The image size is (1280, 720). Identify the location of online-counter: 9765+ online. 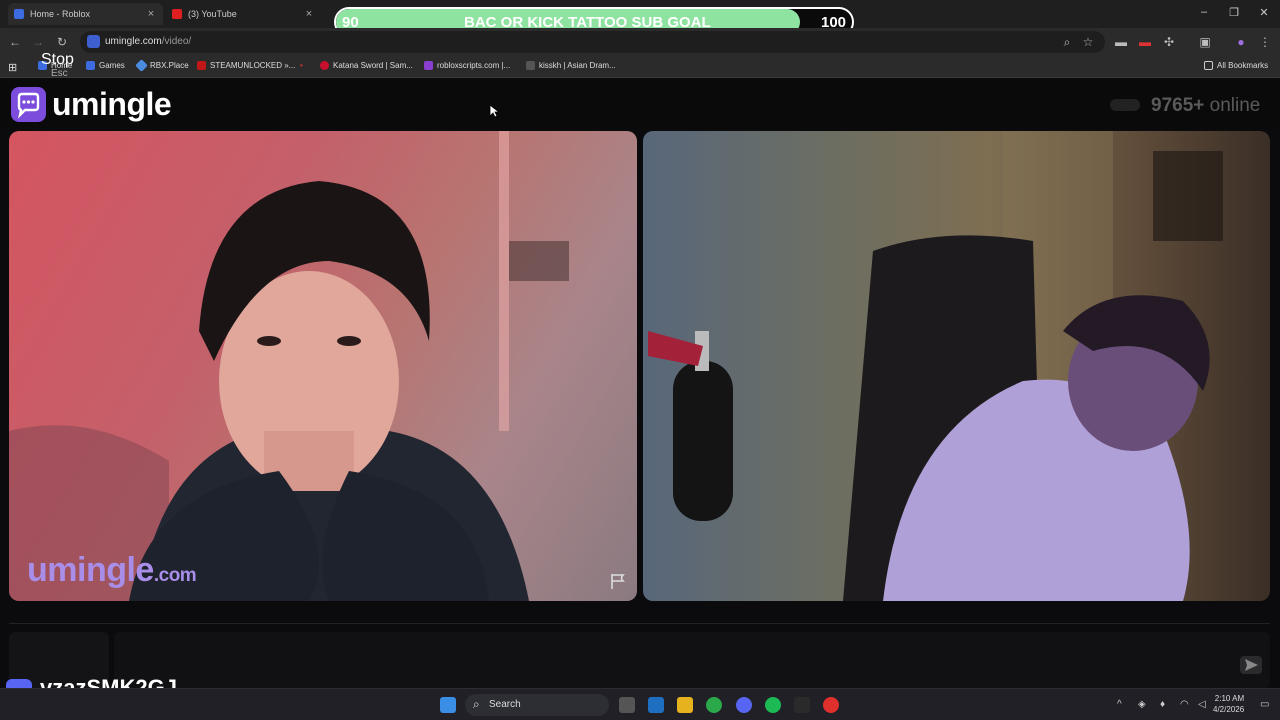
(1206, 105).